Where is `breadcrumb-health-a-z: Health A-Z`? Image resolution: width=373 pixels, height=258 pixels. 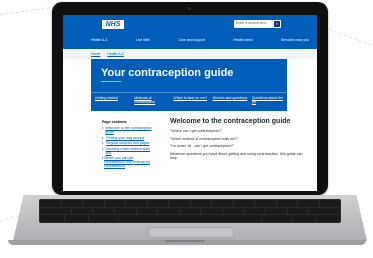 breadcrumb-health-a-z: Health A-Z is located at coordinates (115, 54).